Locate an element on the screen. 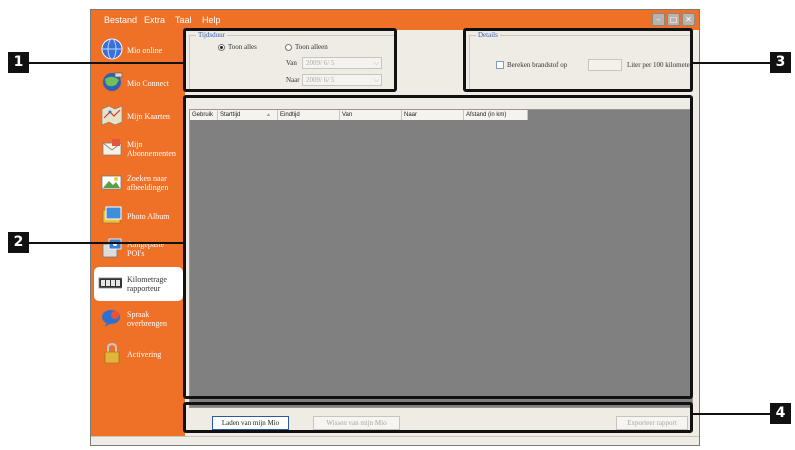 The height and width of the screenshot is (450, 795). sidebar-item-label: Spraak overbrengen is located at coordinates (147, 319).